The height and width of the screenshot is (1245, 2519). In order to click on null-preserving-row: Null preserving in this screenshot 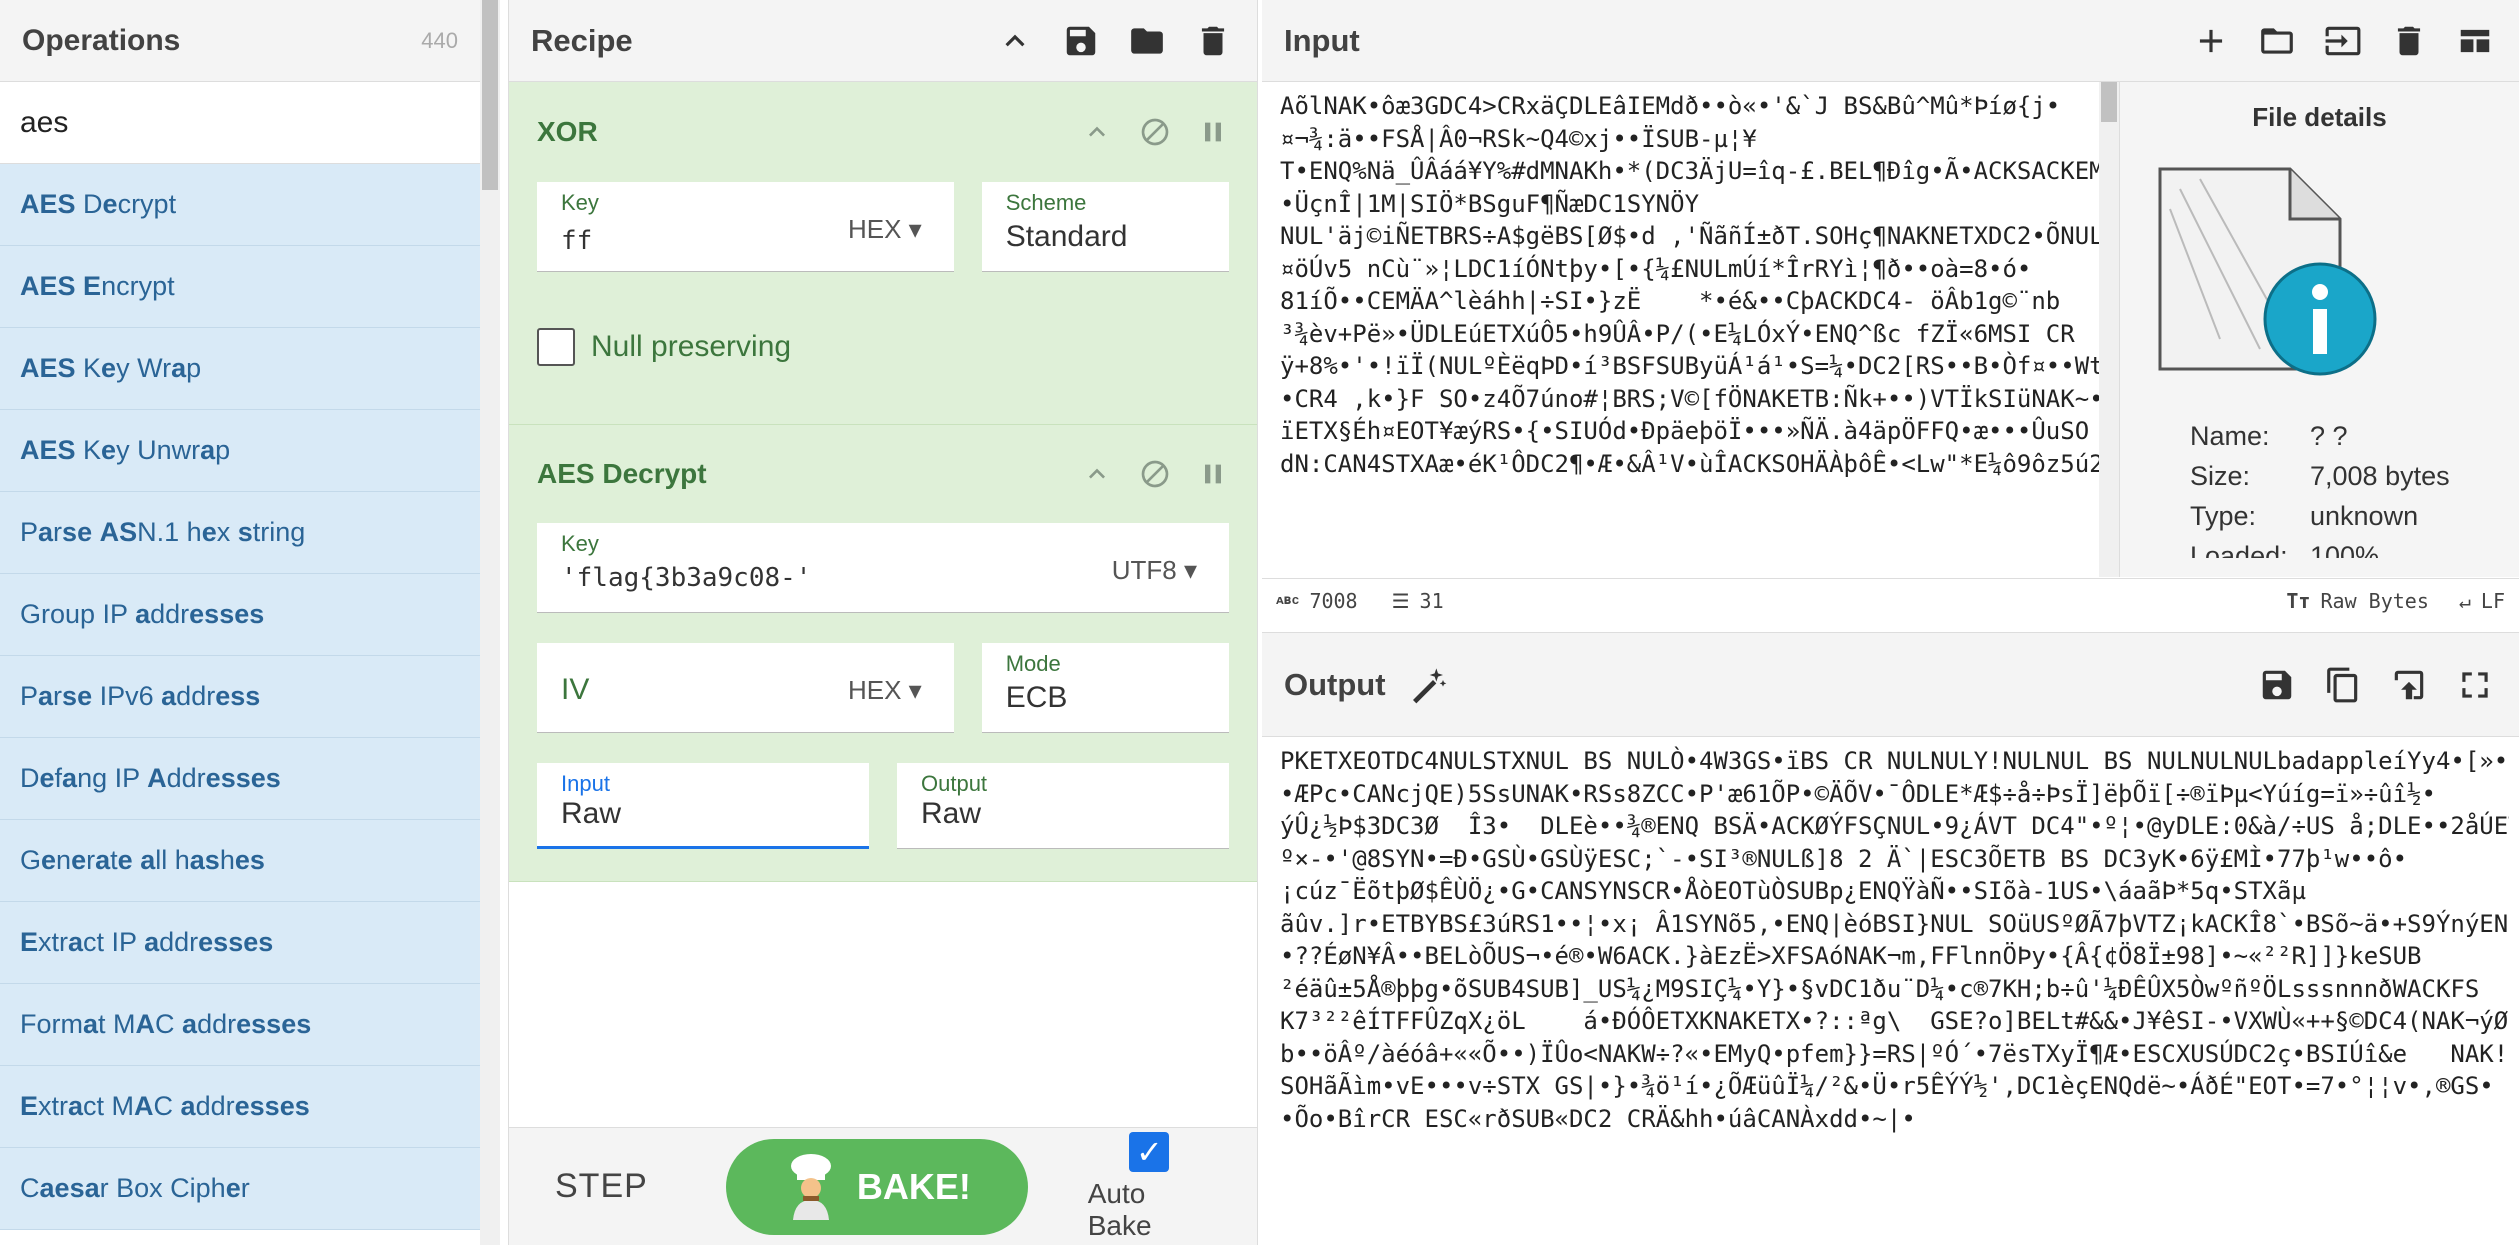, I will do `click(883, 347)`.